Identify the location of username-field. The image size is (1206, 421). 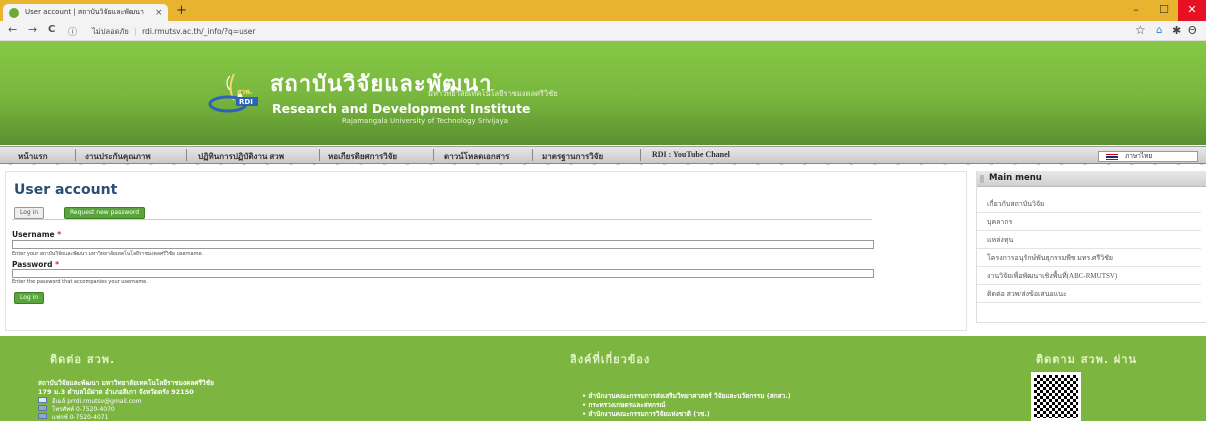
(443, 244).